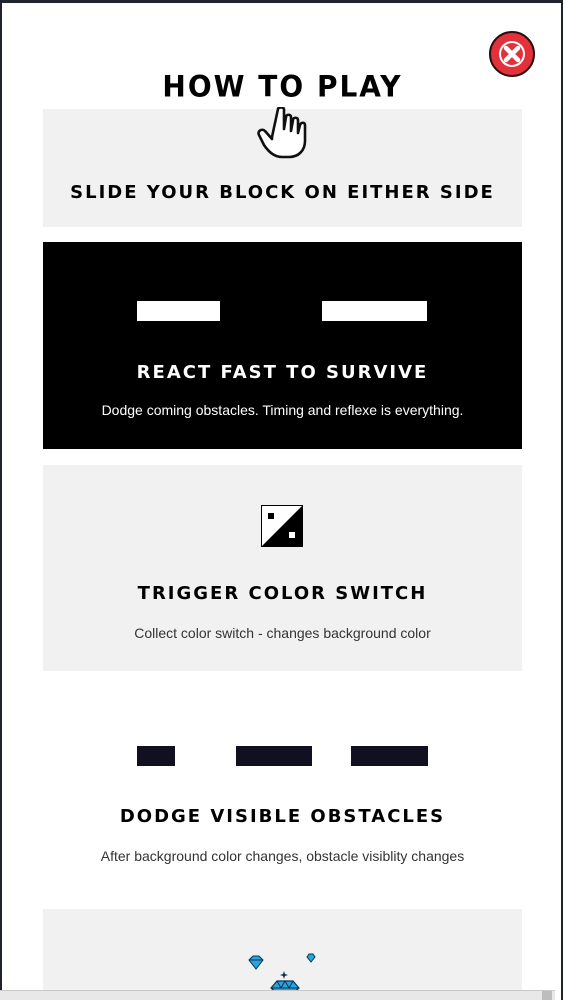  What do you see at coordinates (389, 756) in the screenshot?
I see `dark-obstacle-right` at bounding box center [389, 756].